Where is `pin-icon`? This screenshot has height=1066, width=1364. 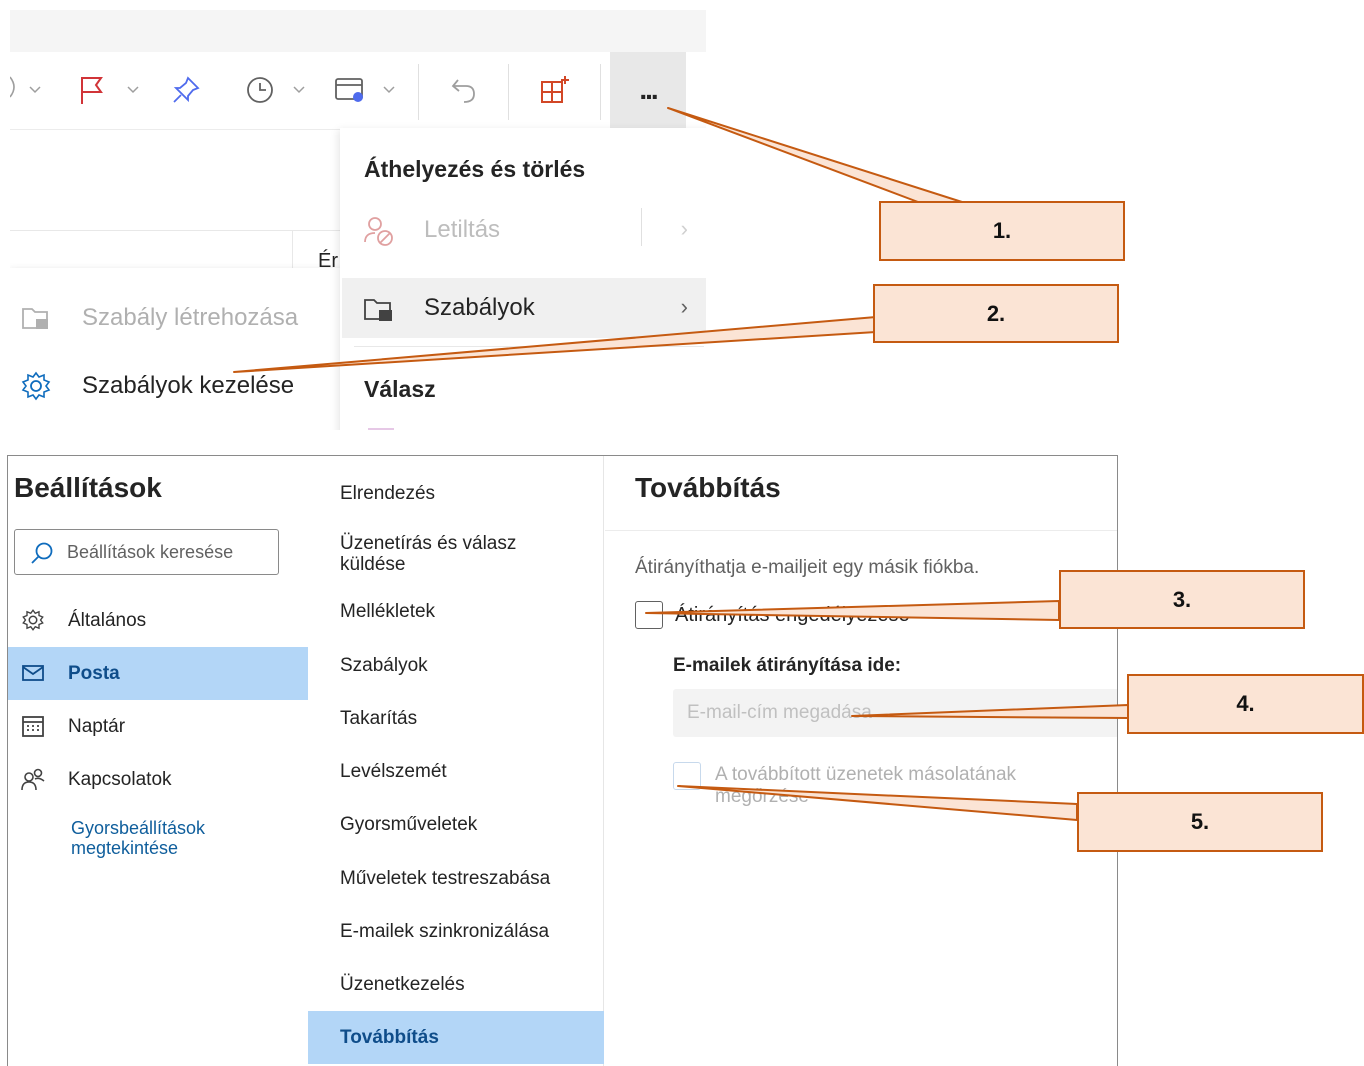
pin-icon is located at coordinates (186, 90).